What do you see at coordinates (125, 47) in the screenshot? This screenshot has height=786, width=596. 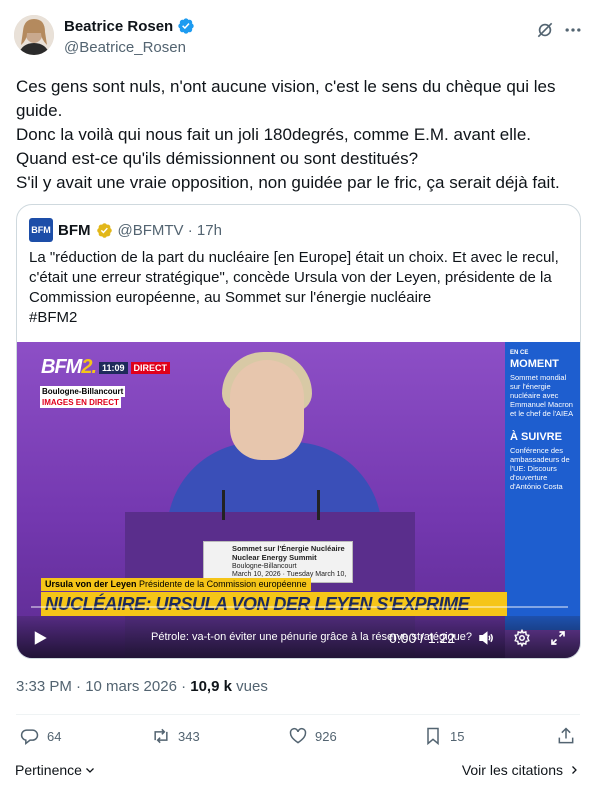 I see `author-handle: @Beatrice_Rosen` at bounding box center [125, 47].